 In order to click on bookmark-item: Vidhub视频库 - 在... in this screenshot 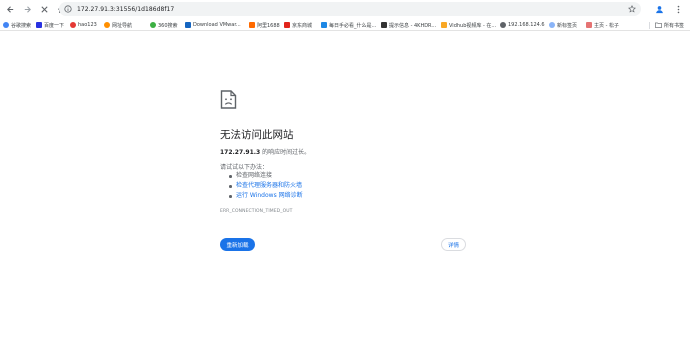, I will do `click(468, 25)`.